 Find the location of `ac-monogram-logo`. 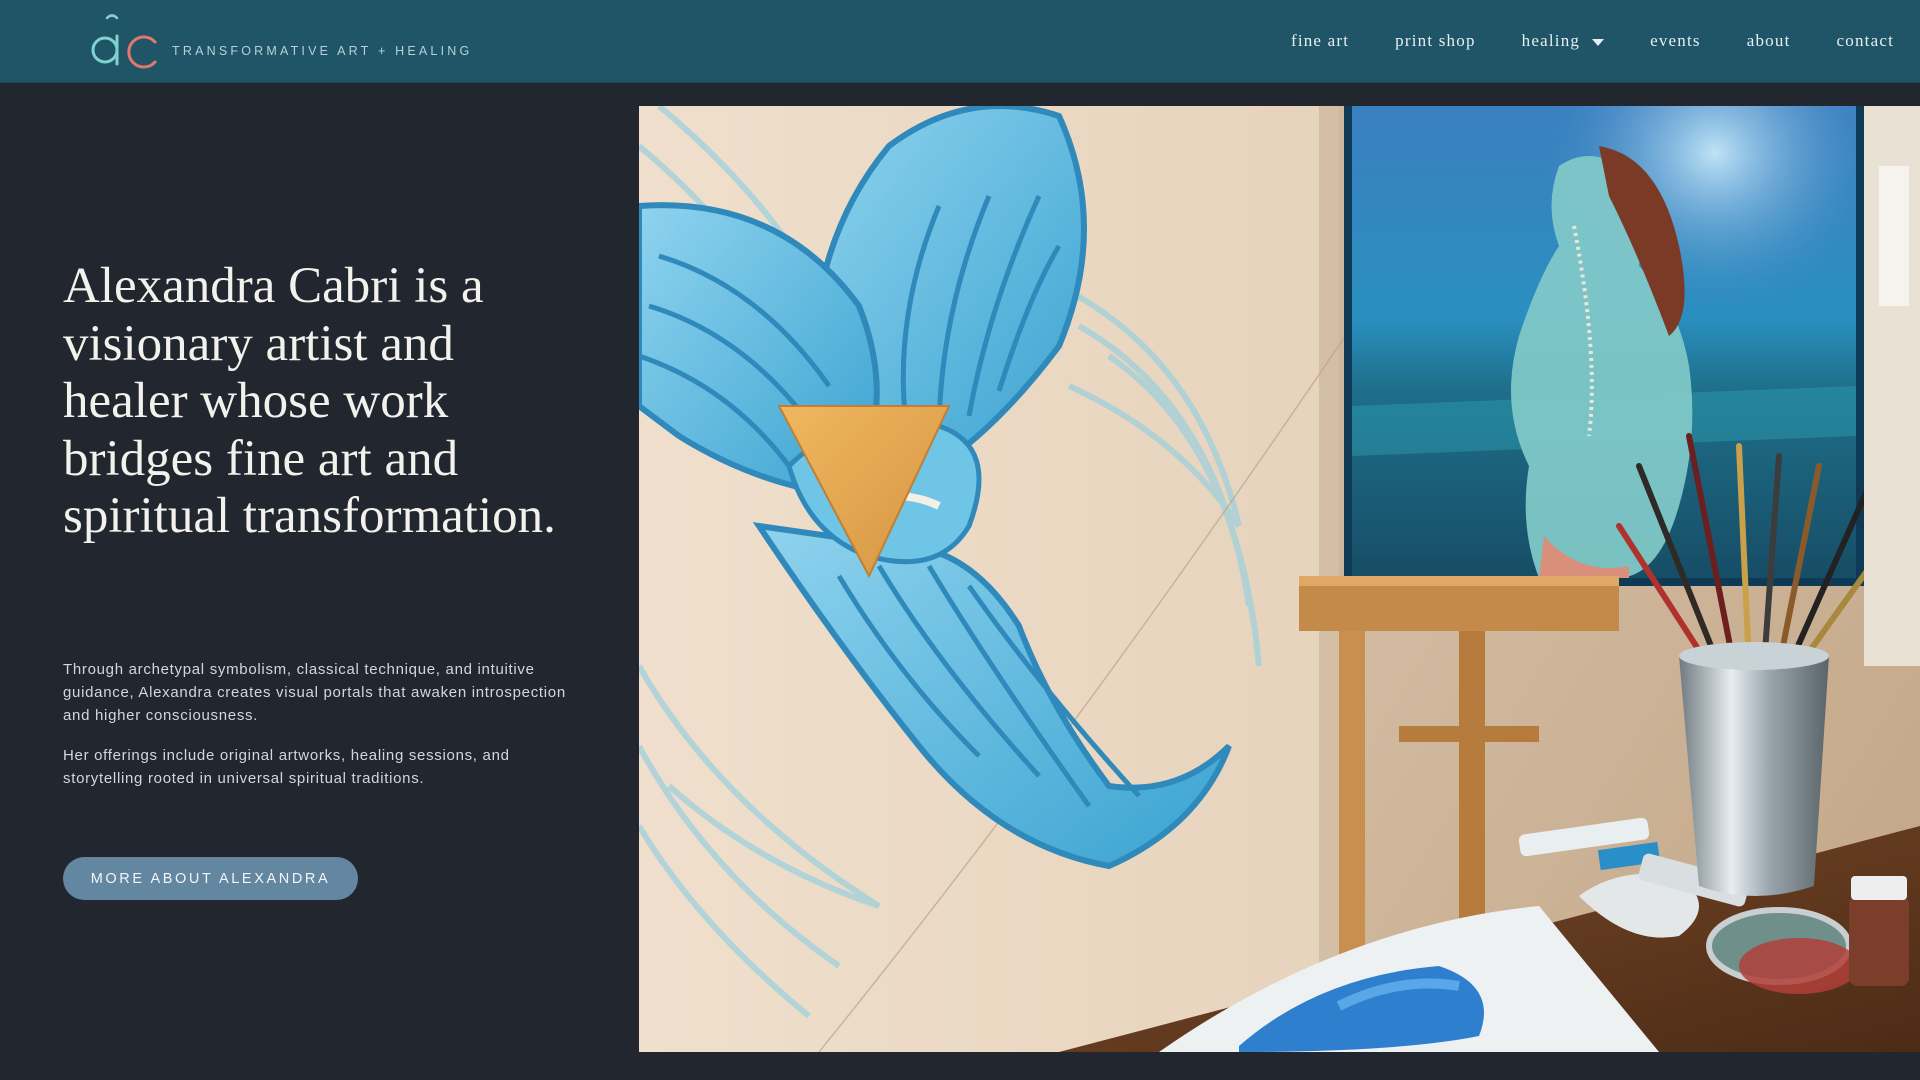

ac-monogram-logo is located at coordinates (122, 42).